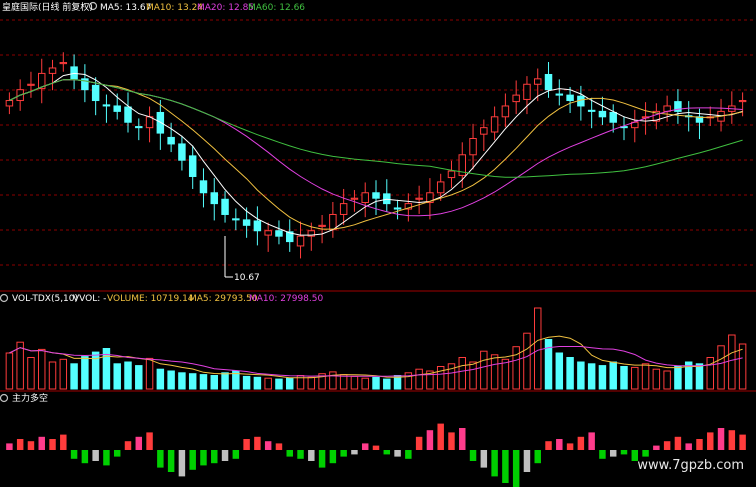 This screenshot has width=756, height=487. Describe the element at coordinates (47, 7) in the screenshot. I see `price-panel-title: 皇庭国际(日线 前复权)` at that location.